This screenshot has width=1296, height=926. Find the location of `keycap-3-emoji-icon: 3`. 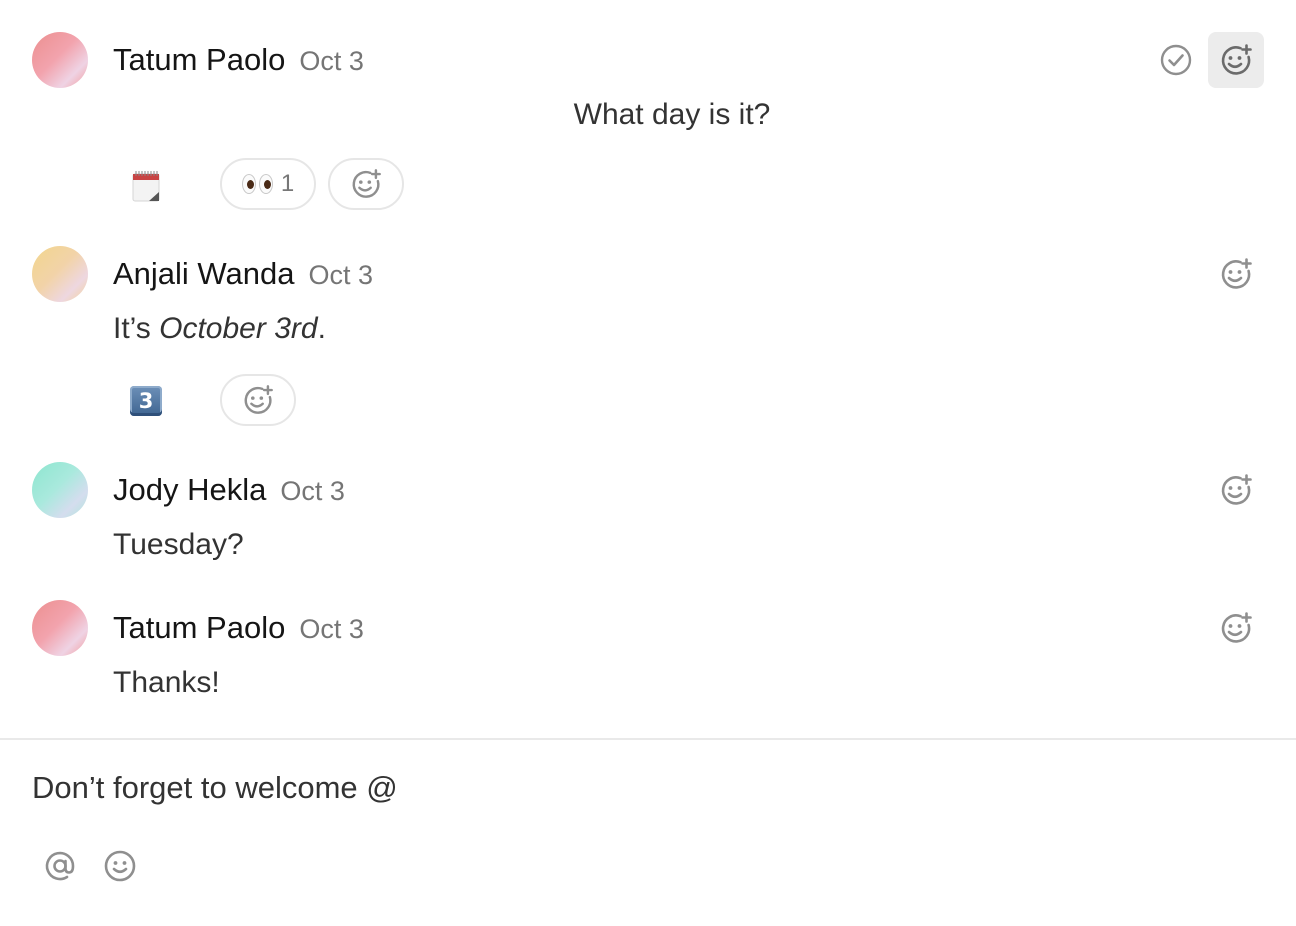

keycap-3-emoji-icon: 3 is located at coordinates (146, 401).